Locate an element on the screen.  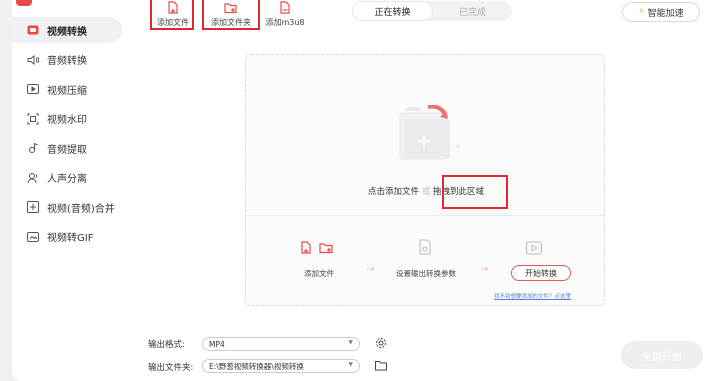
sidebar-item-label: 视频转换 is located at coordinates (67, 32).